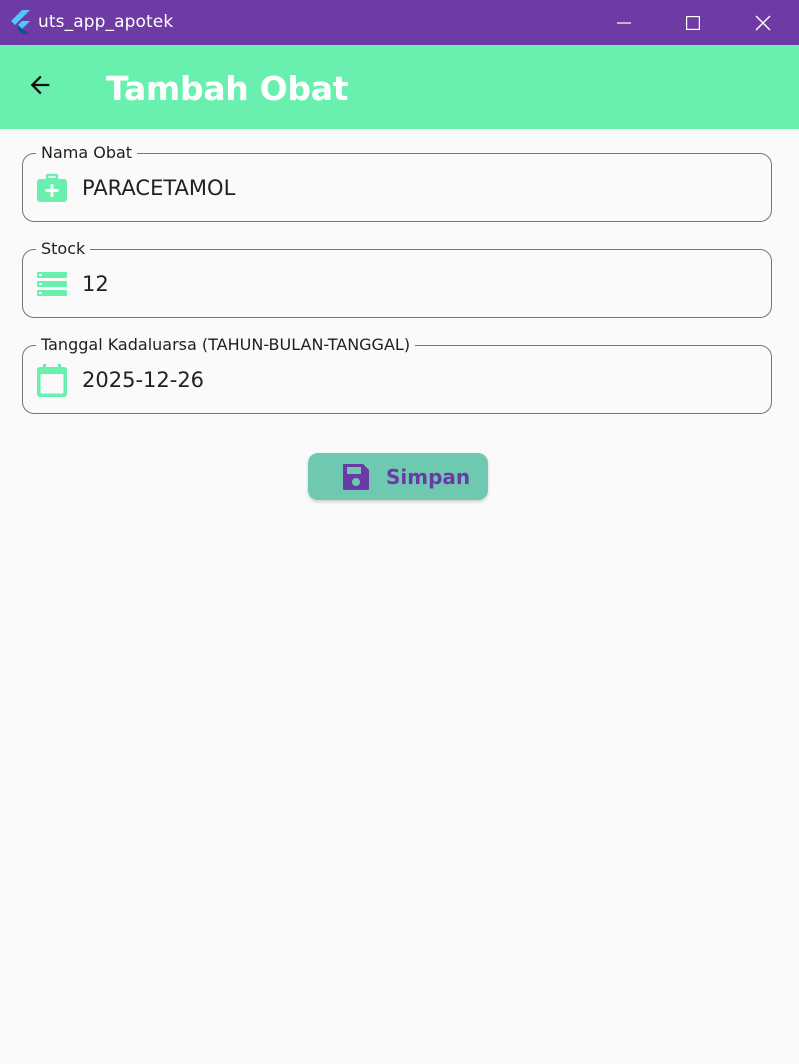 This screenshot has height=1064, width=799. I want to click on nama-obat-label: Nama Obat, so click(87, 153).